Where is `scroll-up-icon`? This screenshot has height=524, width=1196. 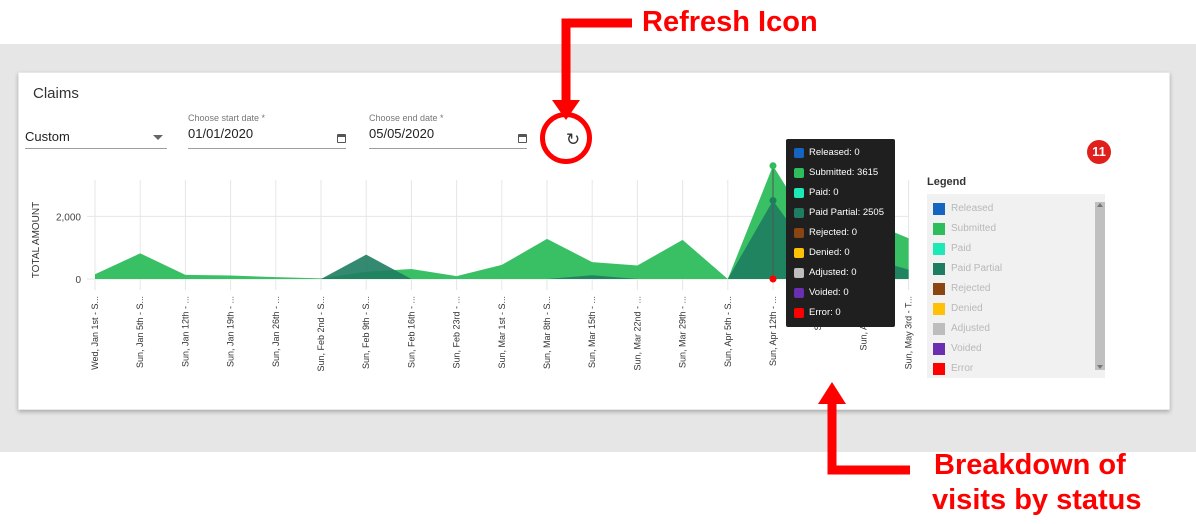
scroll-up-icon is located at coordinates (1100, 205).